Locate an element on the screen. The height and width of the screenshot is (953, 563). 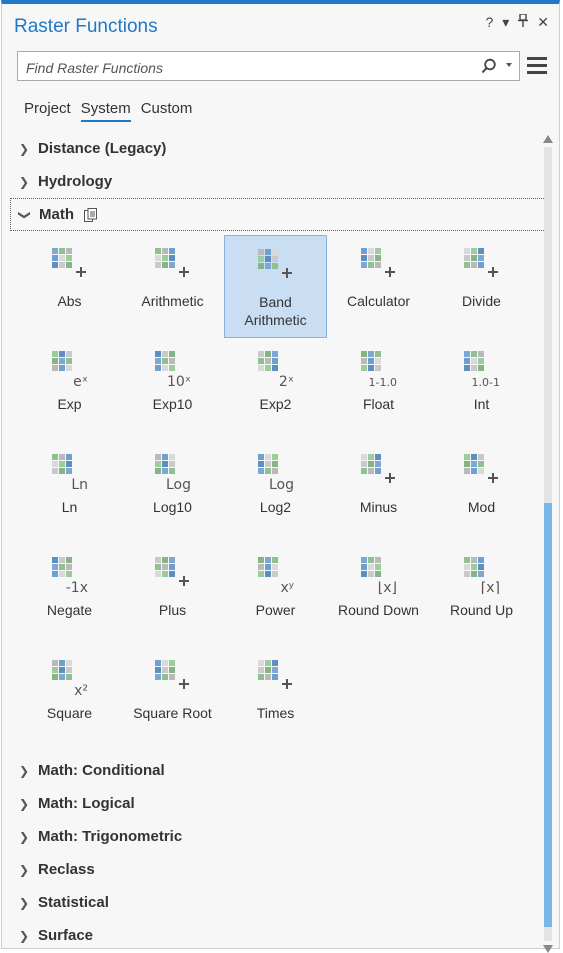
category-statistical: ❯ Statistical is located at coordinates (279, 902).